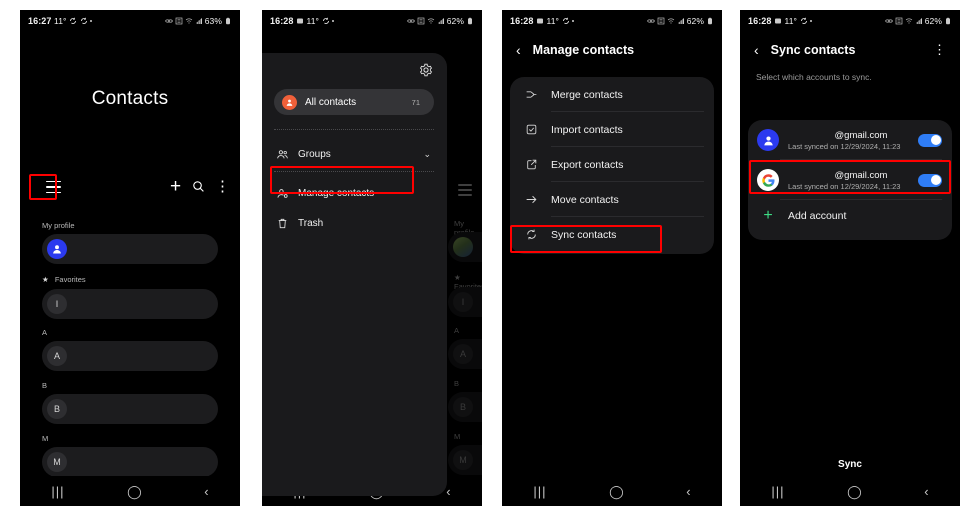 This screenshot has width=980, height=516. What do you see at coordinates (814, 77) in the screenshot?
I see `page-subtitle: Select which accounts to sync.` at bounding box center [814, 77].